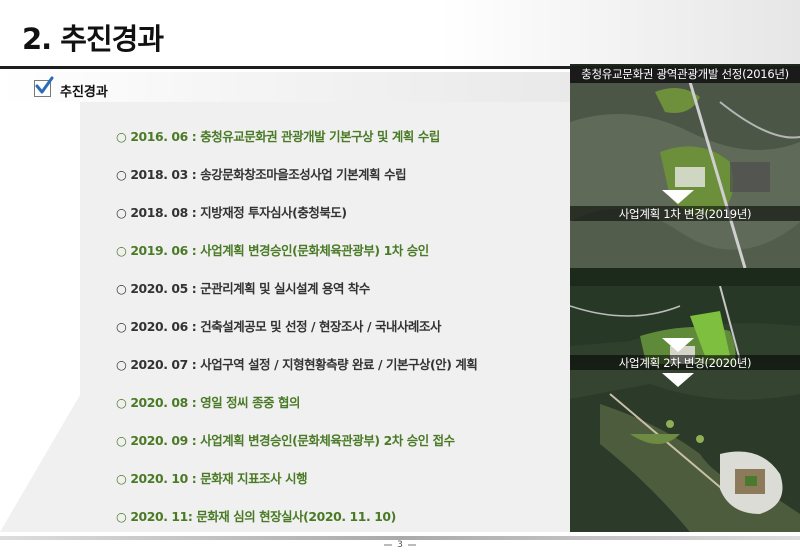 The width and height of the screenshot is (800, 553). What do you see at coordinates (685, 362) in the screenshot?
I see `map-caption-2020: 사업계획 2차 변경(2020년)` at bounding box center [685, 362].